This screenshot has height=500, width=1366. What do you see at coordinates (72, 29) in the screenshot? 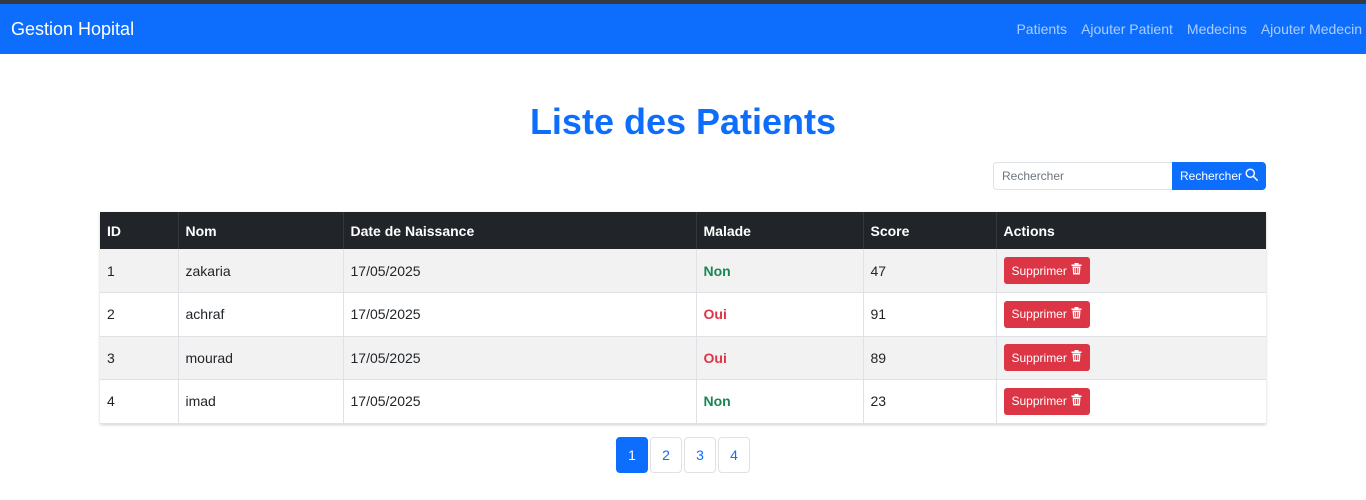
I see `navbar-brand: Gestion Hopital` at bounding box center [72, 29].